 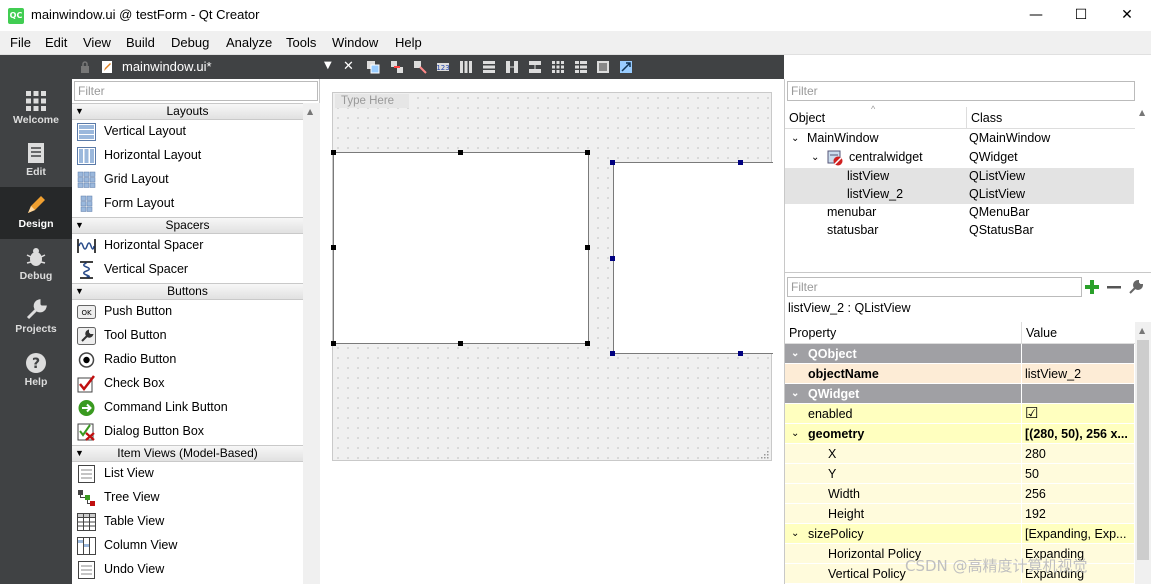 I want to click on widget-item-vertical-layout: Vertical Layout, so click(x=189, y=132).